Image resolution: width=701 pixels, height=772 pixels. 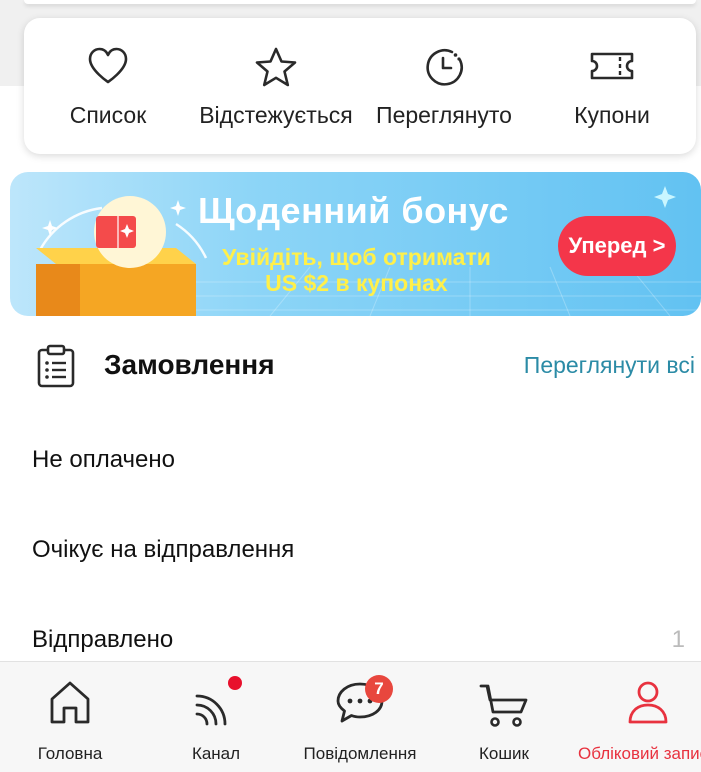 I want to click on account-icon, so click(x=648, y=702).